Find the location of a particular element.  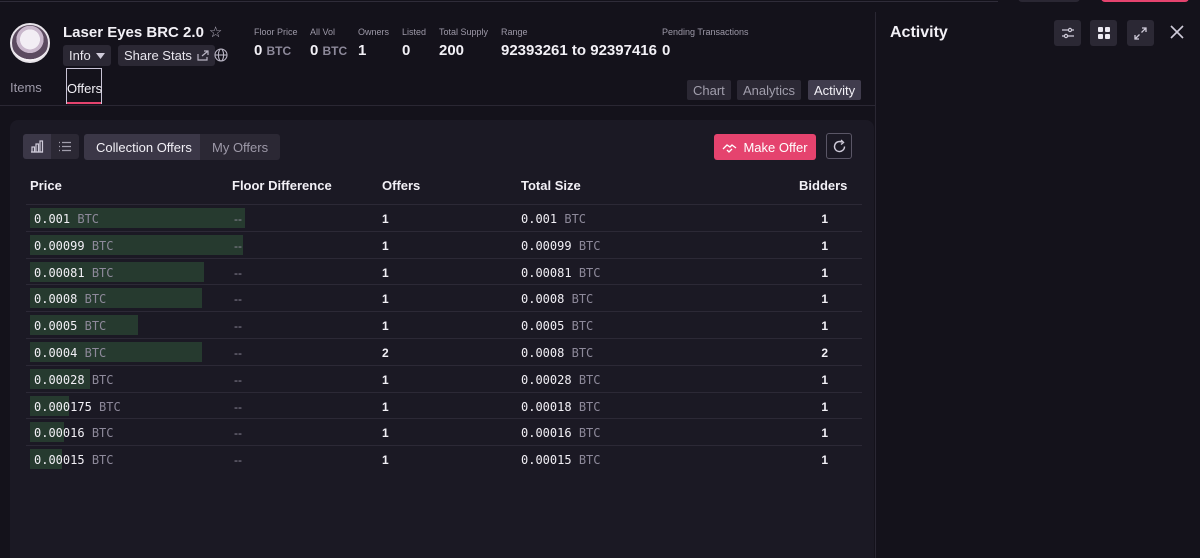

info-dropdown-button: Info is located at coordinates (87, 55).